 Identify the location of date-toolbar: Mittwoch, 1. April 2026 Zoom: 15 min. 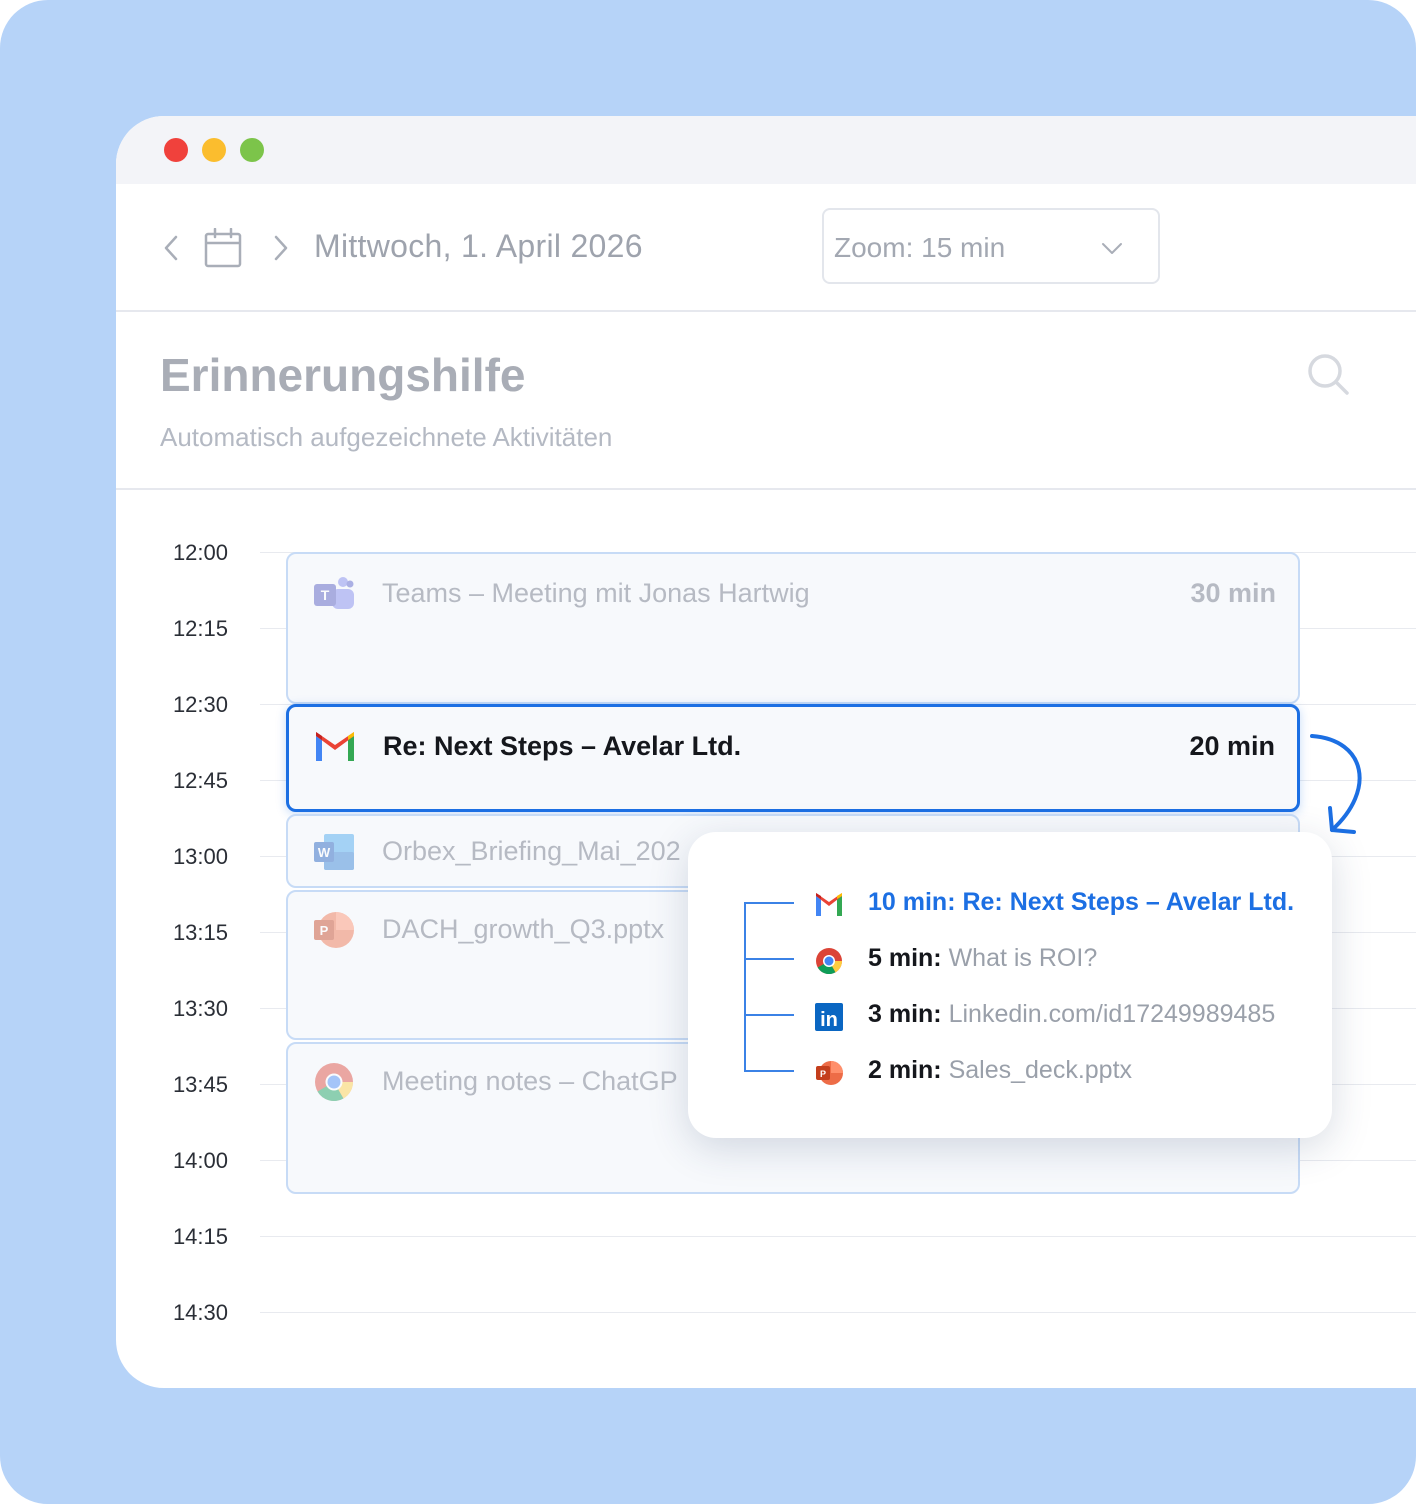
(766, 248).